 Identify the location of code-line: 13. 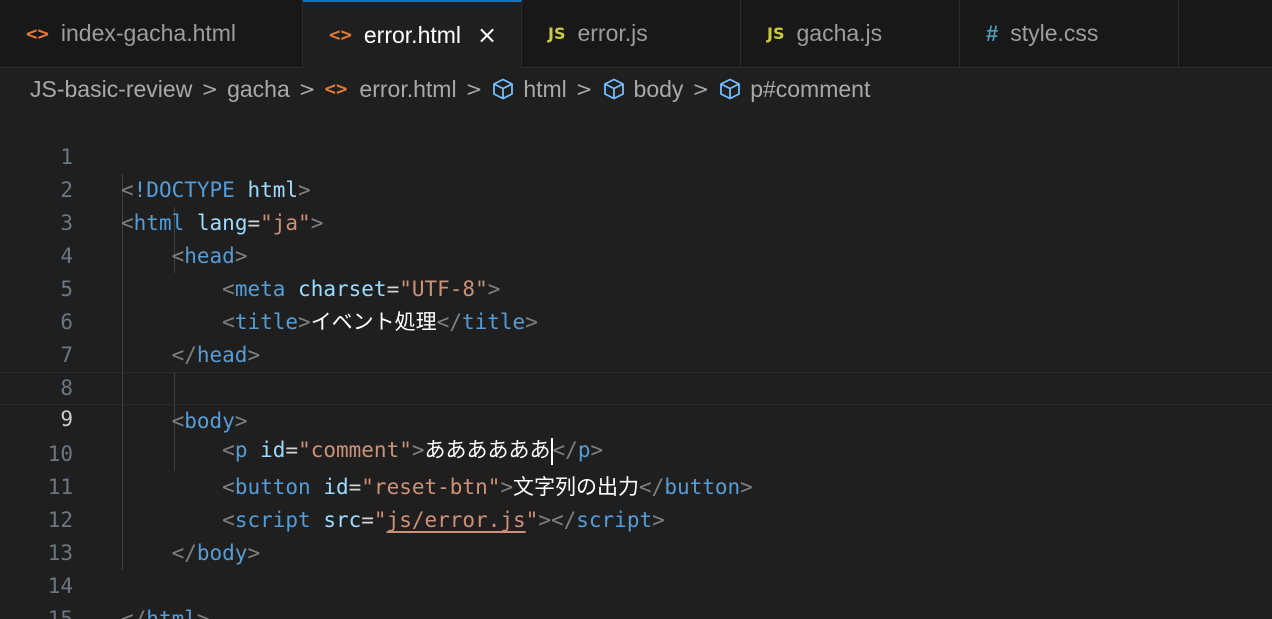
(636, 534).